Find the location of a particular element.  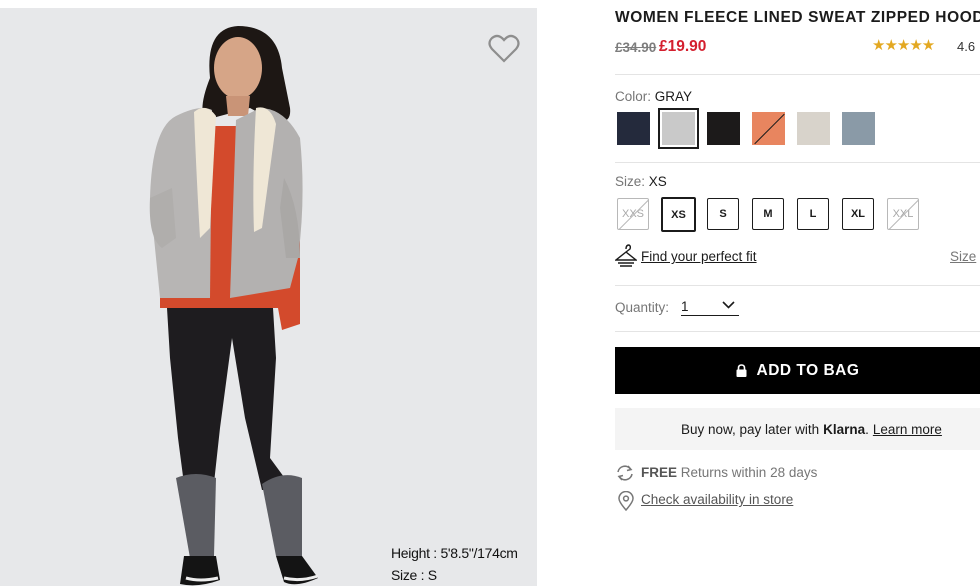

color-swatch-gray is located at coordinates (678, 128).